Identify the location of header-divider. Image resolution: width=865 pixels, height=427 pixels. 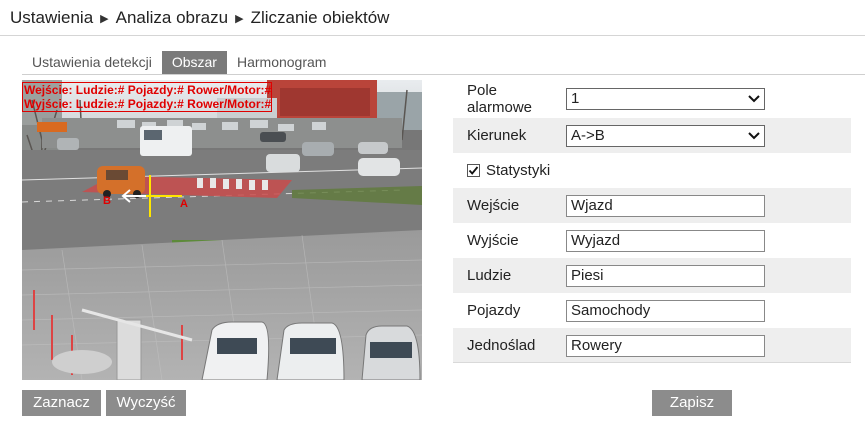
(432, 35).